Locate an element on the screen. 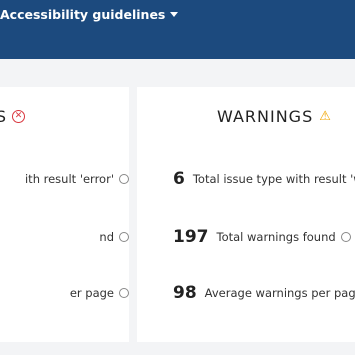  errors-card-title: S ✕ is located at coordinates (12, 116).